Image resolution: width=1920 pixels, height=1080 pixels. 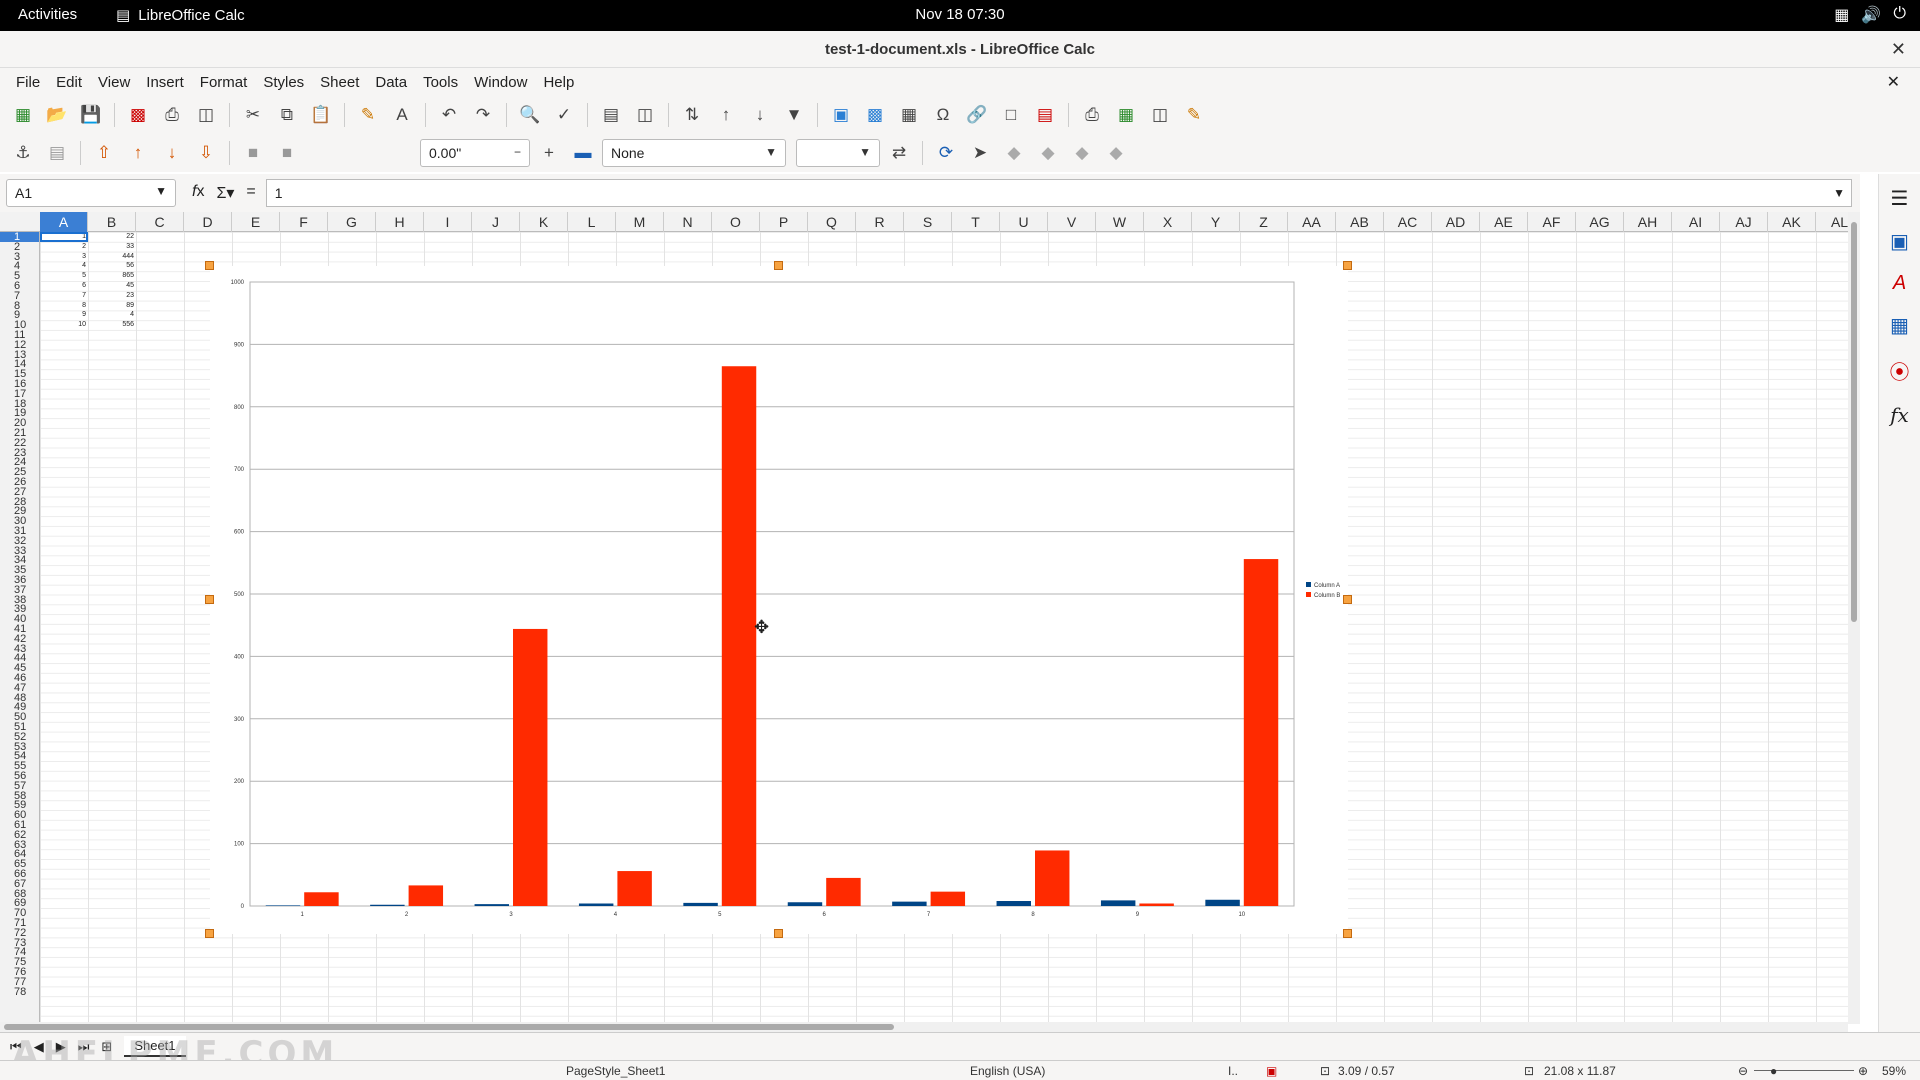 I want to click on menu-format: Format, so click(x=224, y=82).